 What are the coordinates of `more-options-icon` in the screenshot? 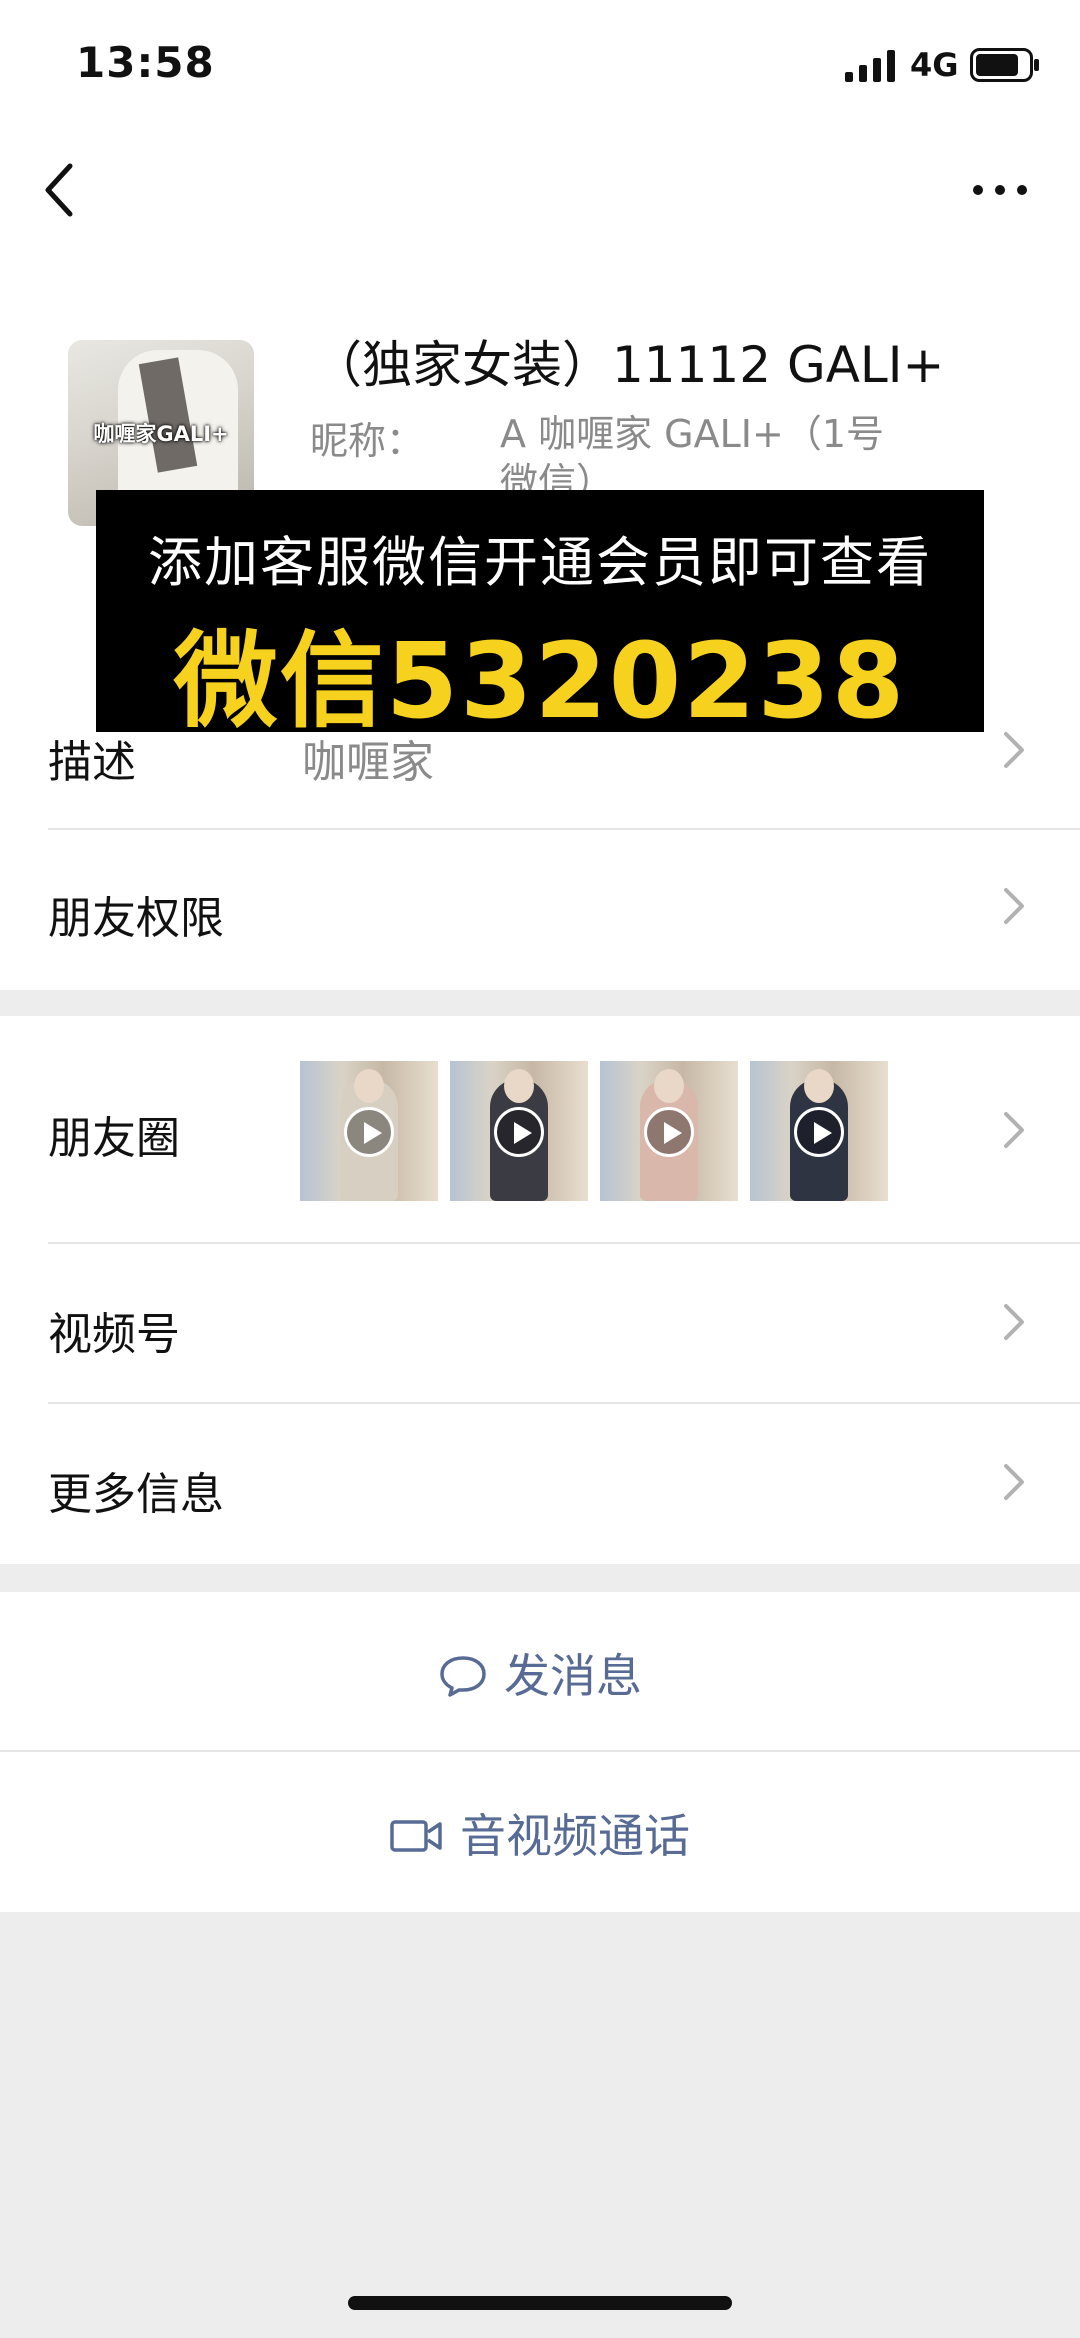 It's located at (1000, 190).